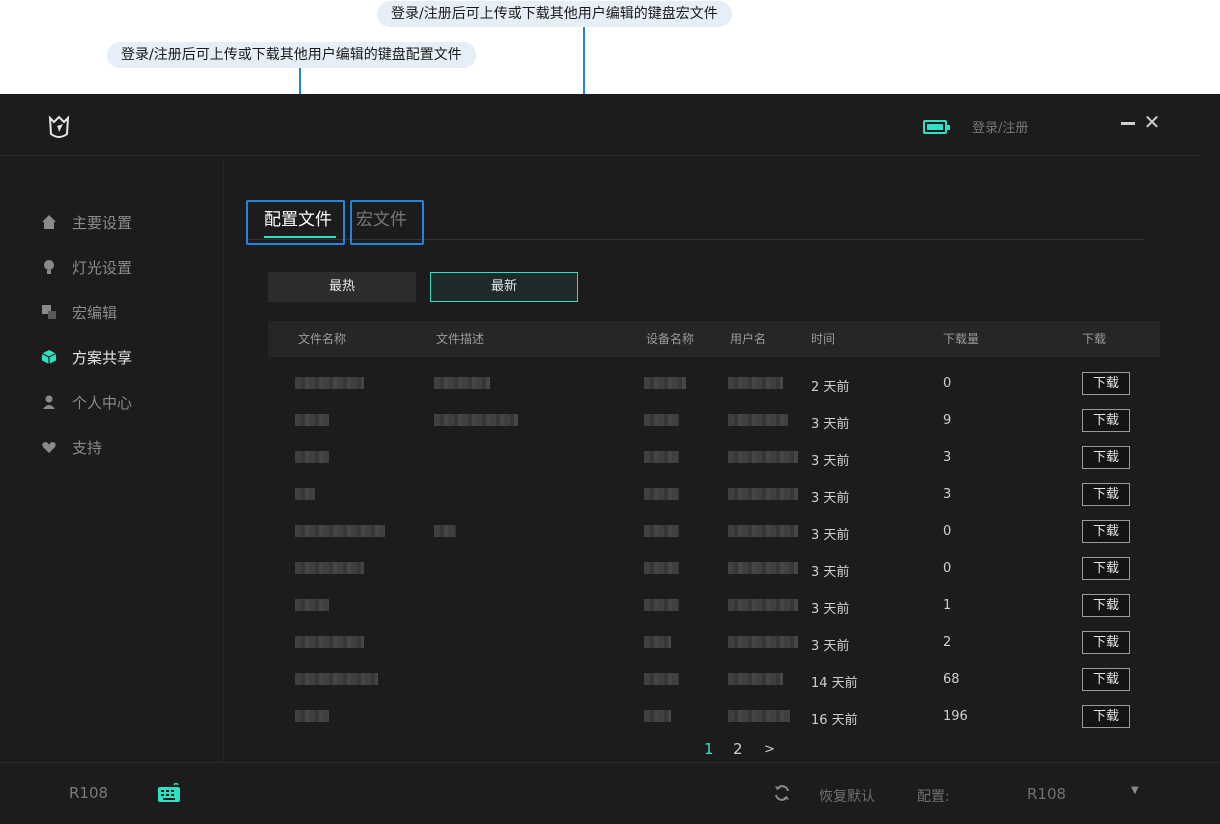 Image resolution: width=1220 pixels, height=824 pixels. Describe the element at coordinates (1135, 790) in the screenshot. I see `chevron-down-icon: ▼` at that location.